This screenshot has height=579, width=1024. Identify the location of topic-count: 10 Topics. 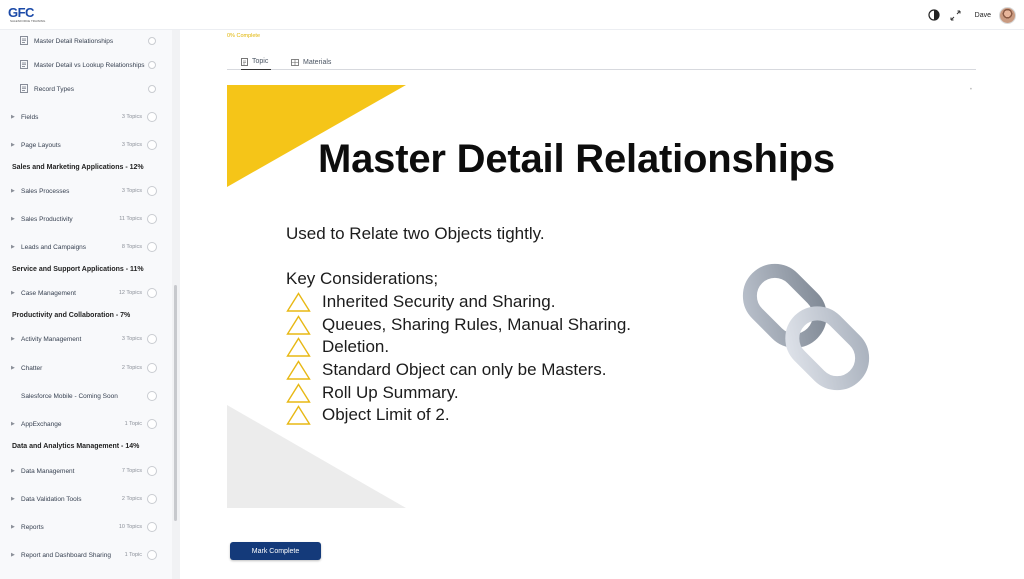
(130, 527).